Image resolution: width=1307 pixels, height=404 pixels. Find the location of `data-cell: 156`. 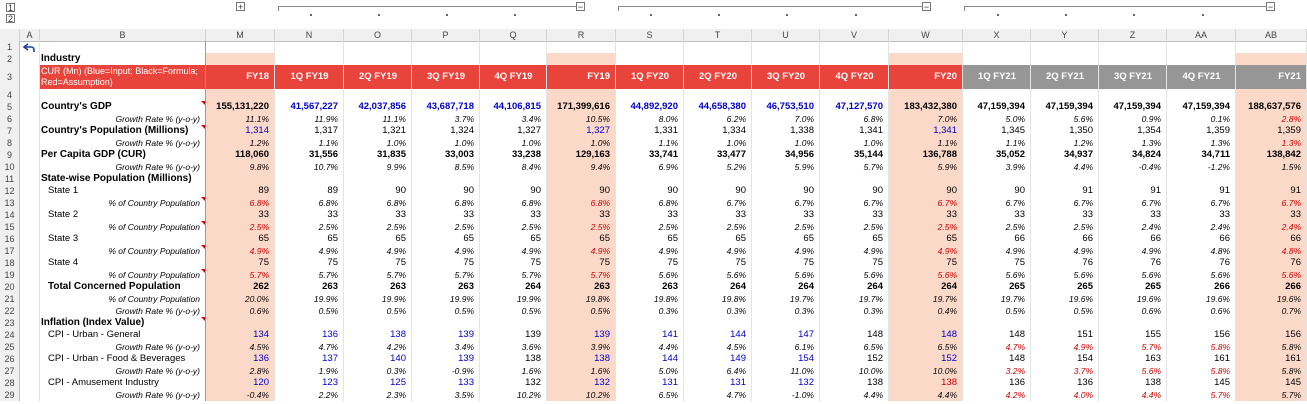

data-cell: 156 is located at coordinates (1201, 335).